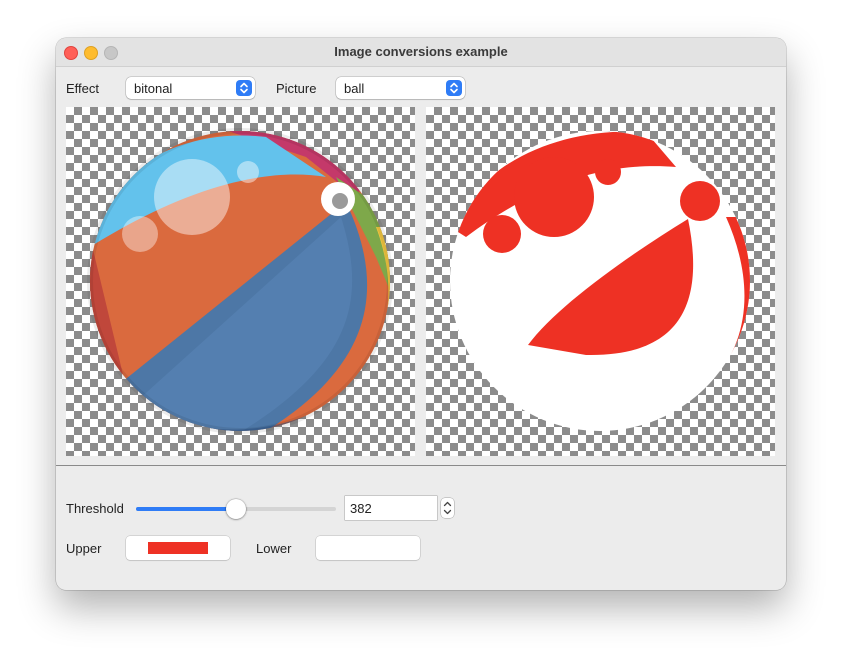 This screenshot has height=665, width=842. I want to click on threshold-slider, so click(236, 509).